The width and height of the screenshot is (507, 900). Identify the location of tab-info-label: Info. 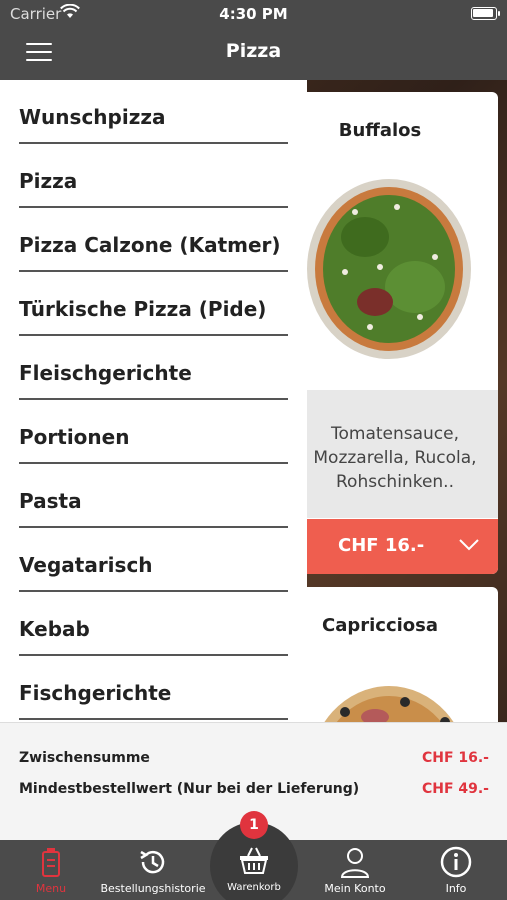
(456, 888).